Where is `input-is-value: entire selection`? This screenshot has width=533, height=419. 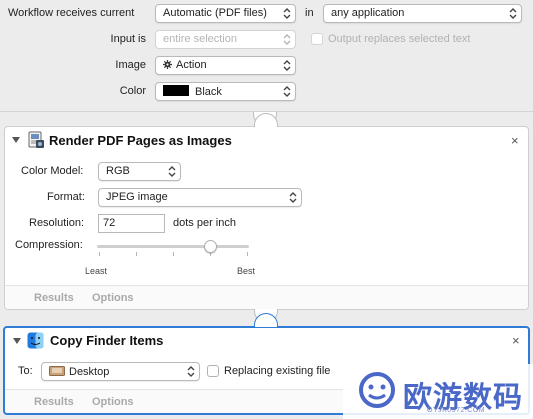 input-is-value: entire selection is located at coordinates (200, 39).